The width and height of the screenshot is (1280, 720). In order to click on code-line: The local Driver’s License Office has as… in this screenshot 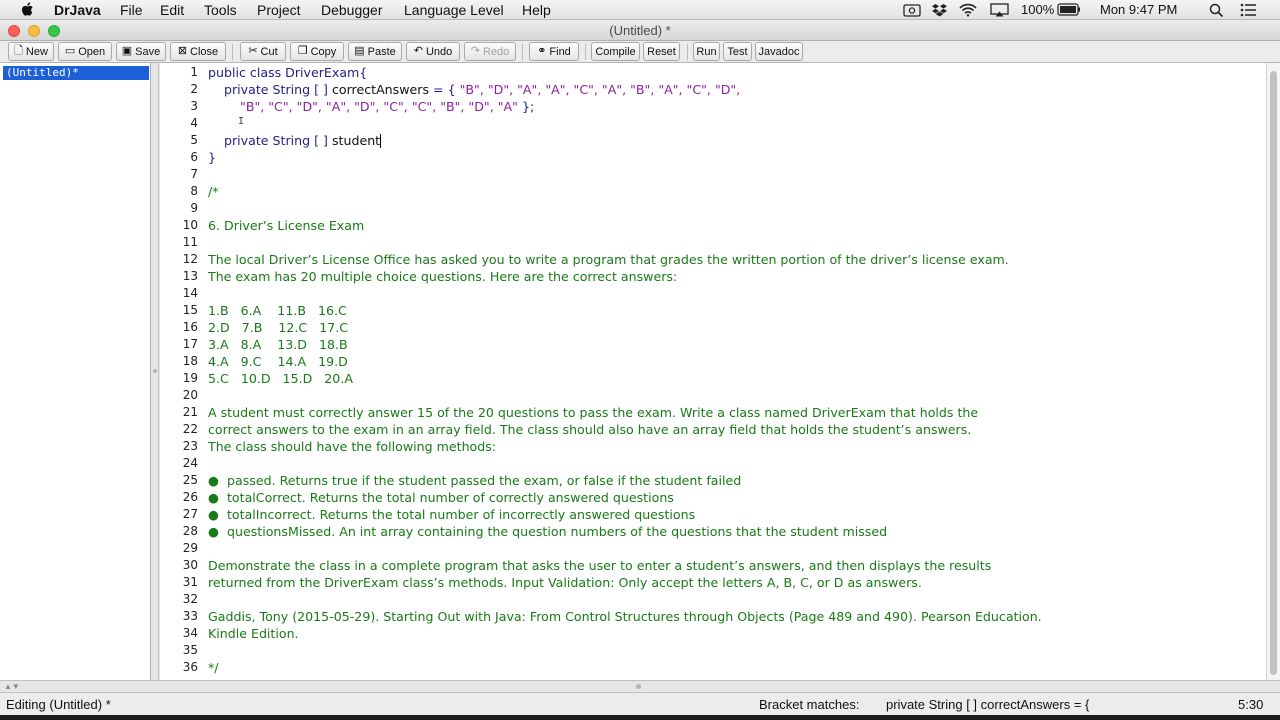, I will do `click(608, 259)`.